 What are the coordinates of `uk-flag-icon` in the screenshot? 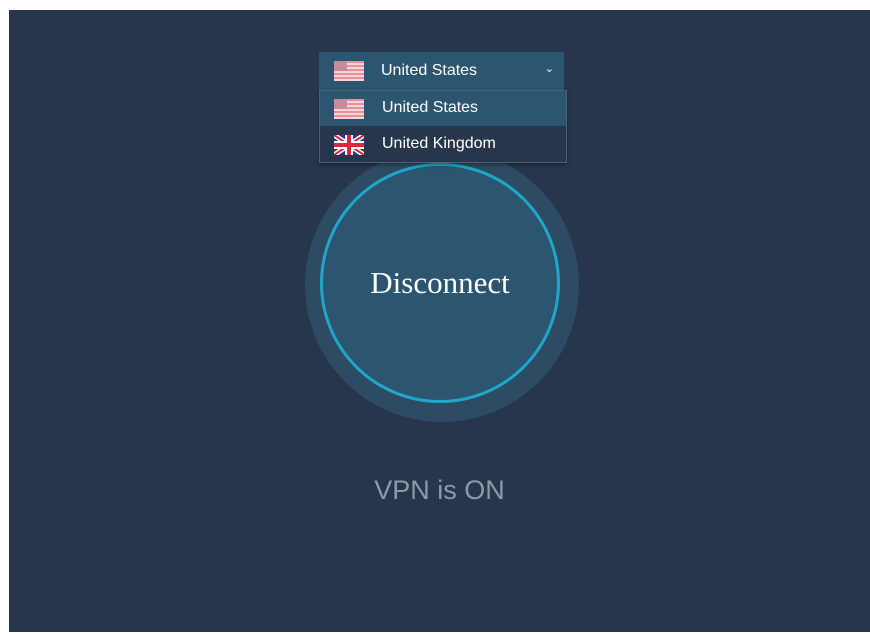 It's located at (349, 145).